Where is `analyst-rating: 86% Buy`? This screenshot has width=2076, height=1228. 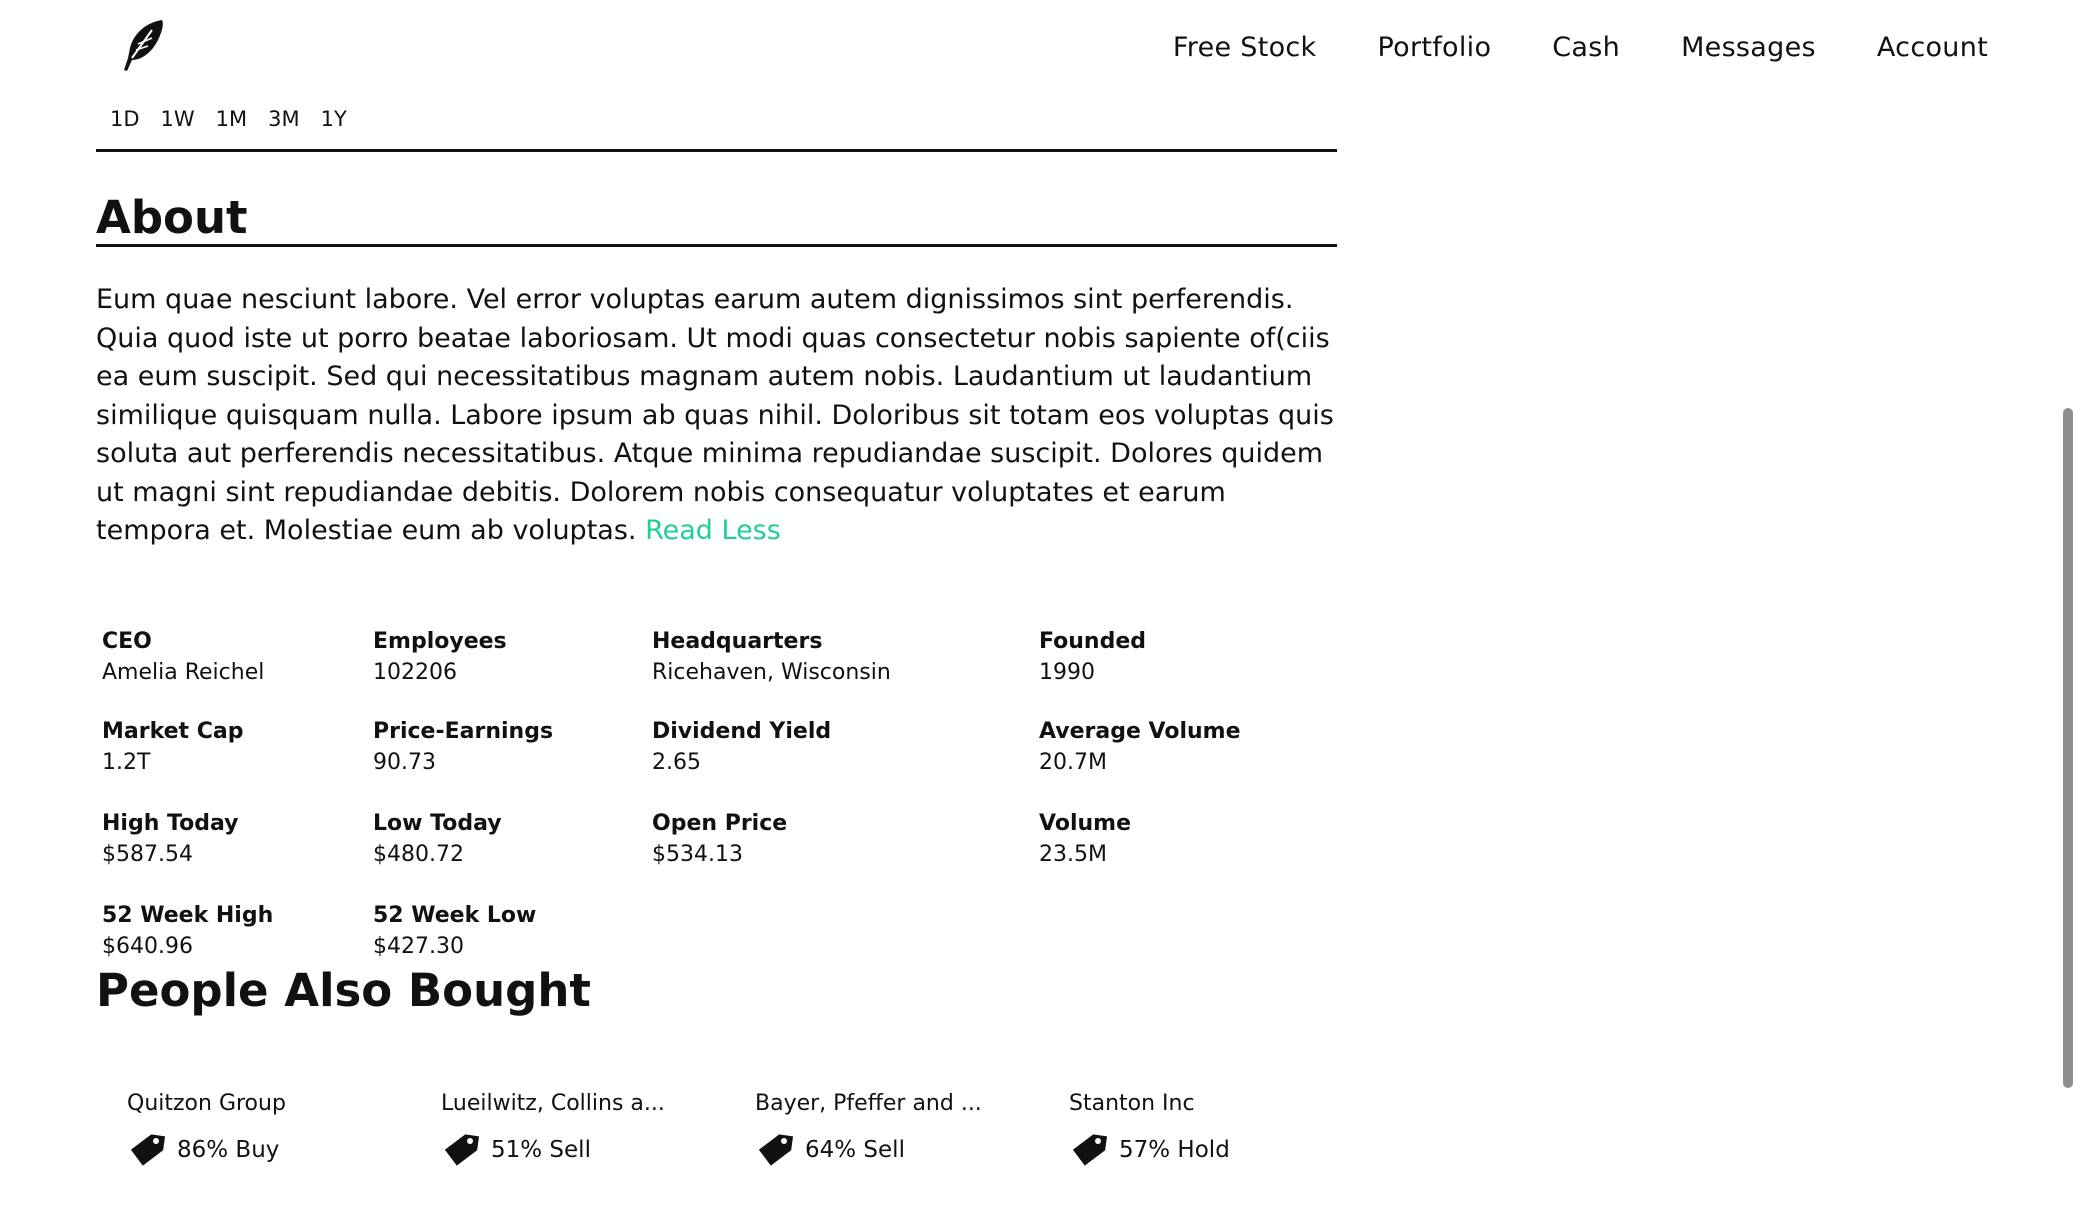
analyst-rating: 86% Buy is located at coordinates (277, 1150).